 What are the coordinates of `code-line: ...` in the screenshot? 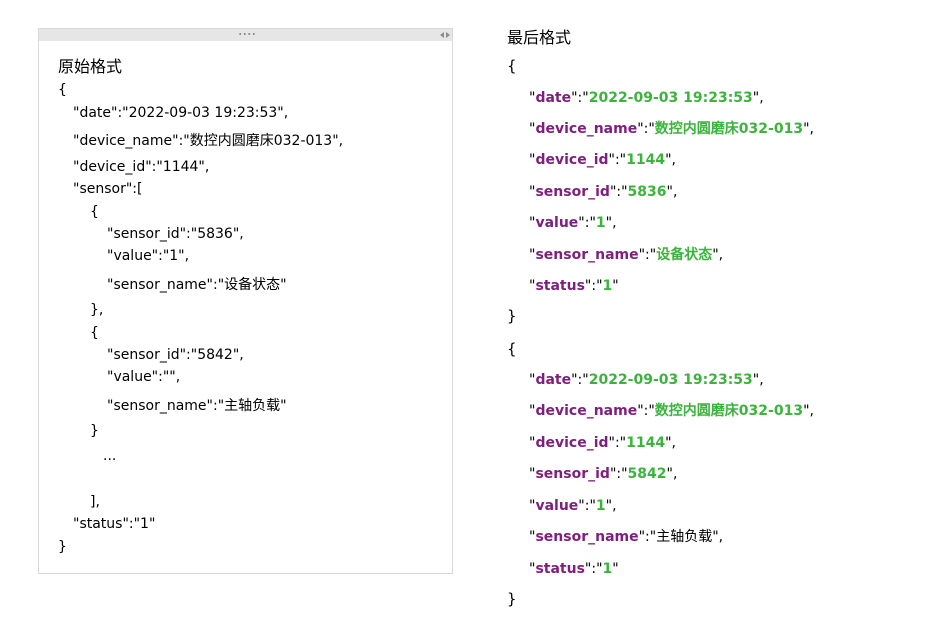 It's located at (110, 456).